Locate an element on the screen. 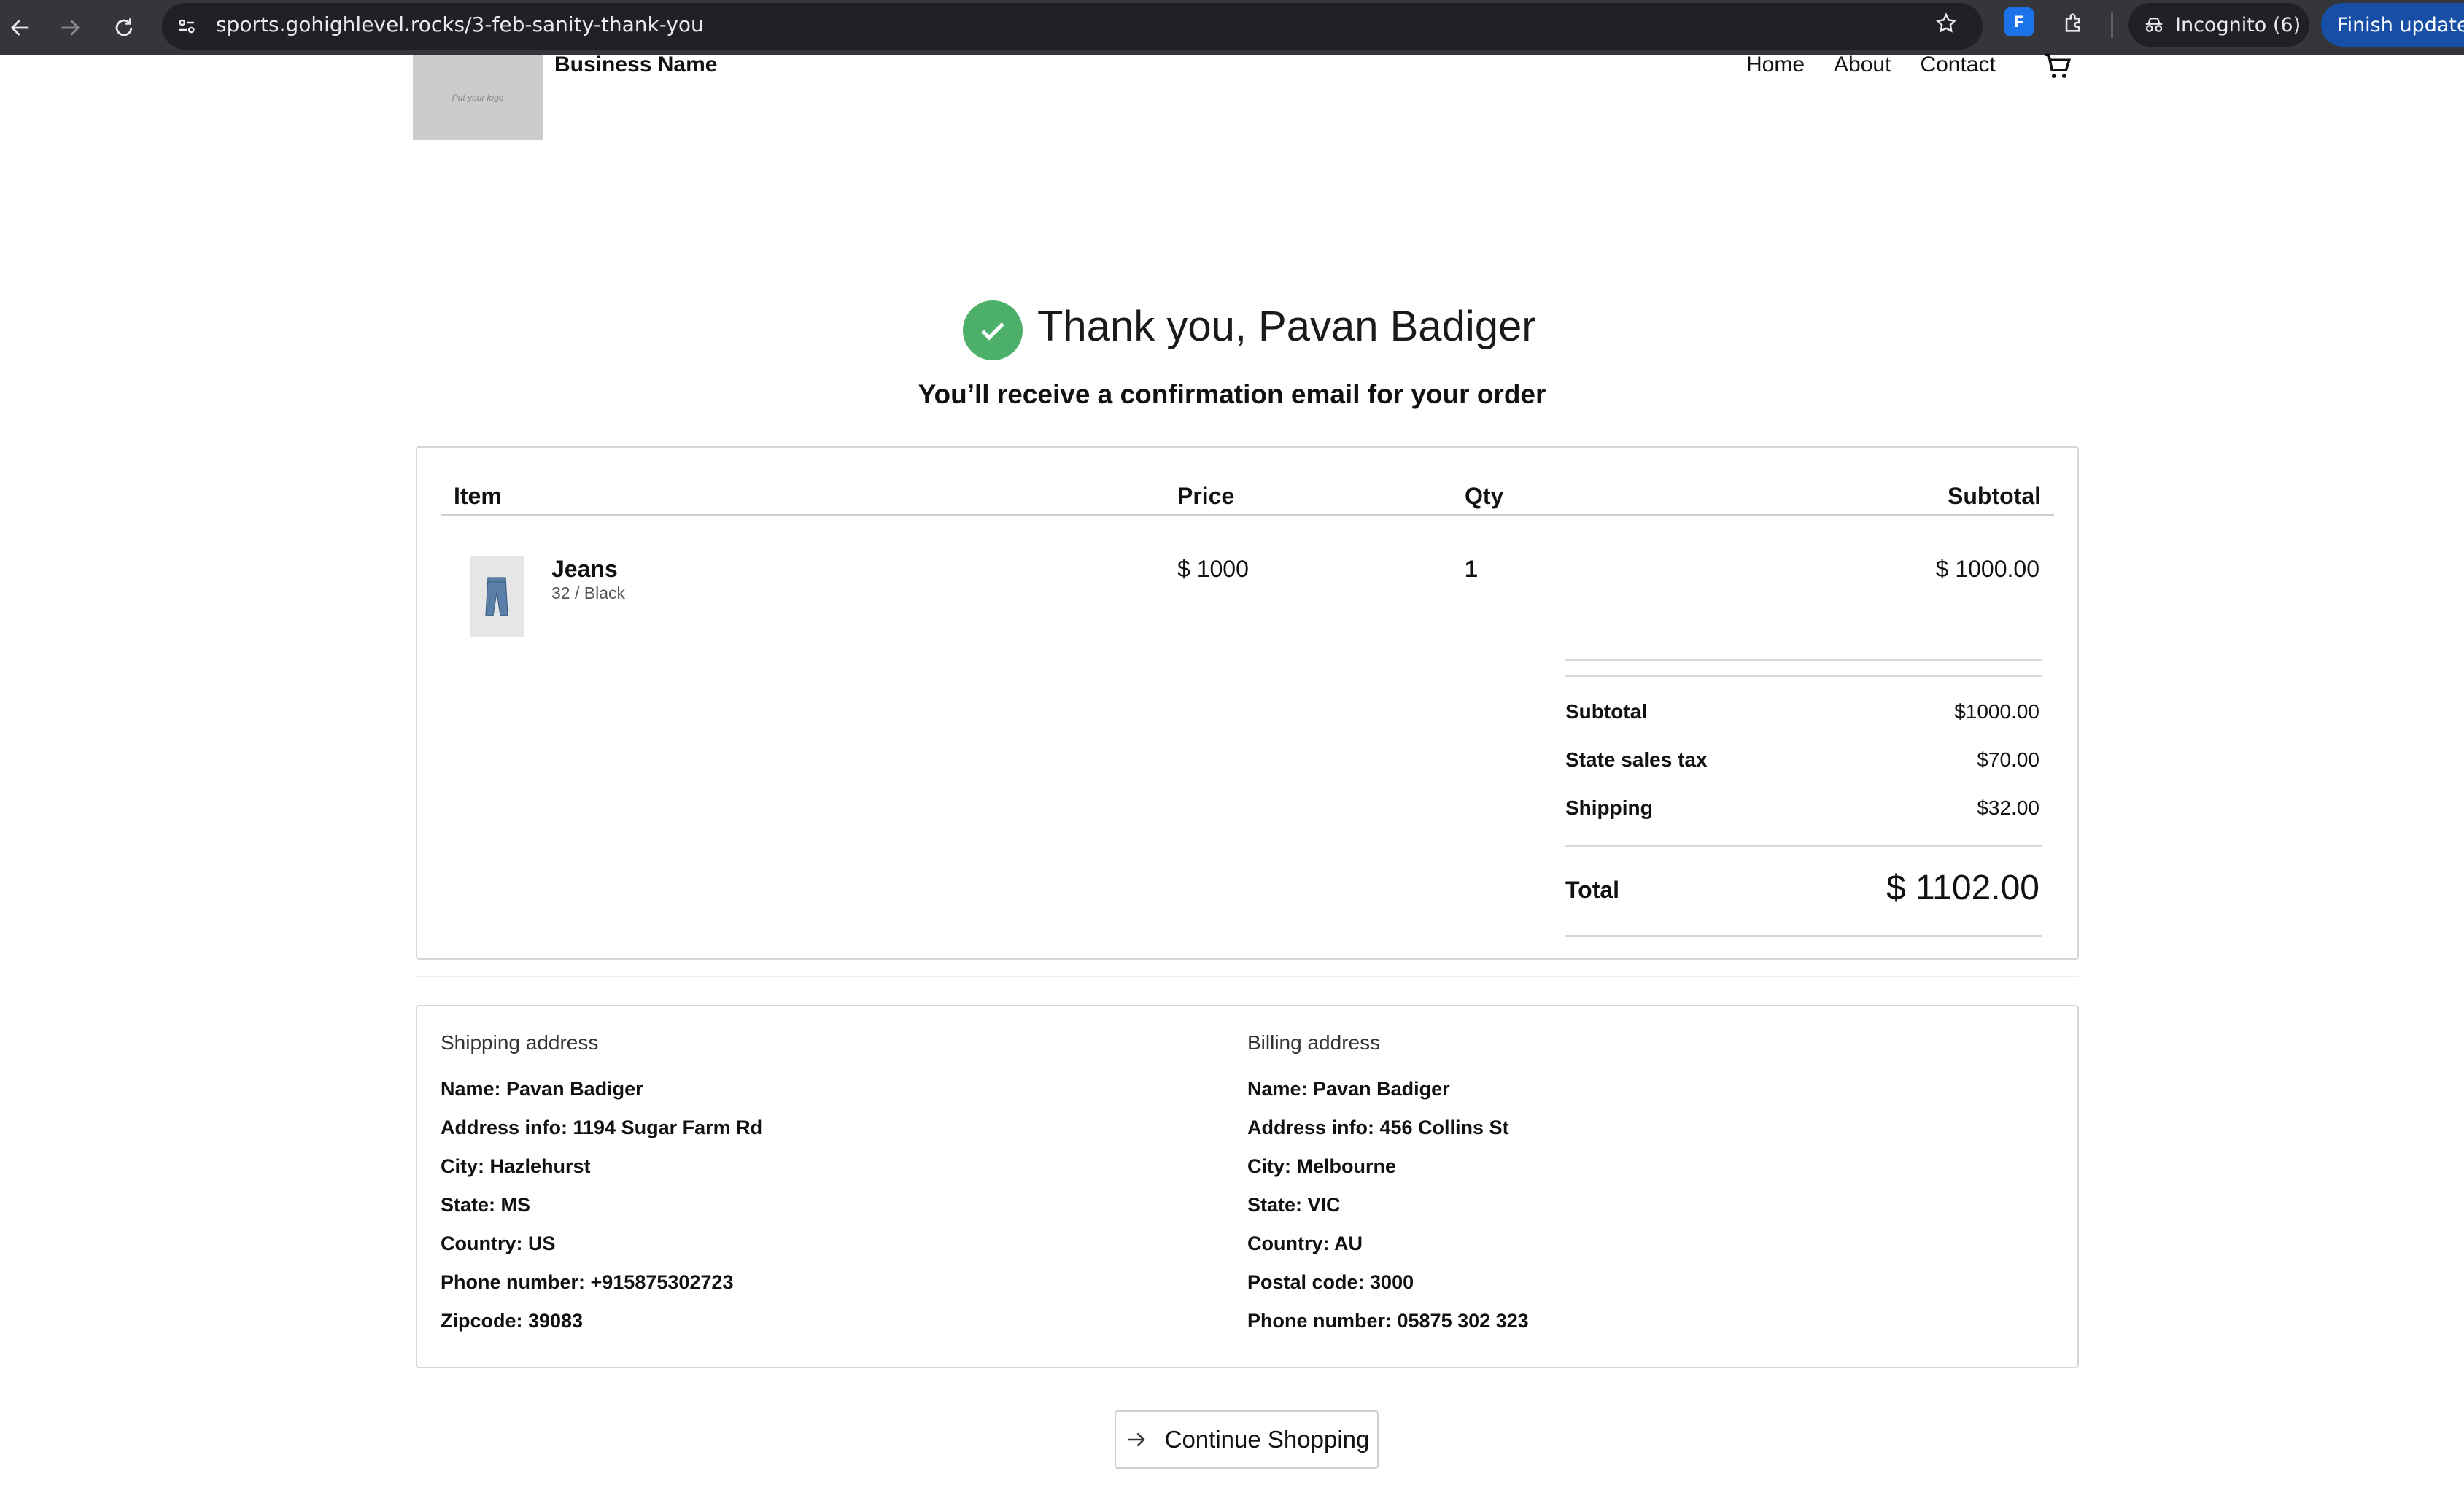 This screenshot has width=2464, height=1498. shipping-phone: Phone number: +915875302723 is located at coordinates (587, 1282).